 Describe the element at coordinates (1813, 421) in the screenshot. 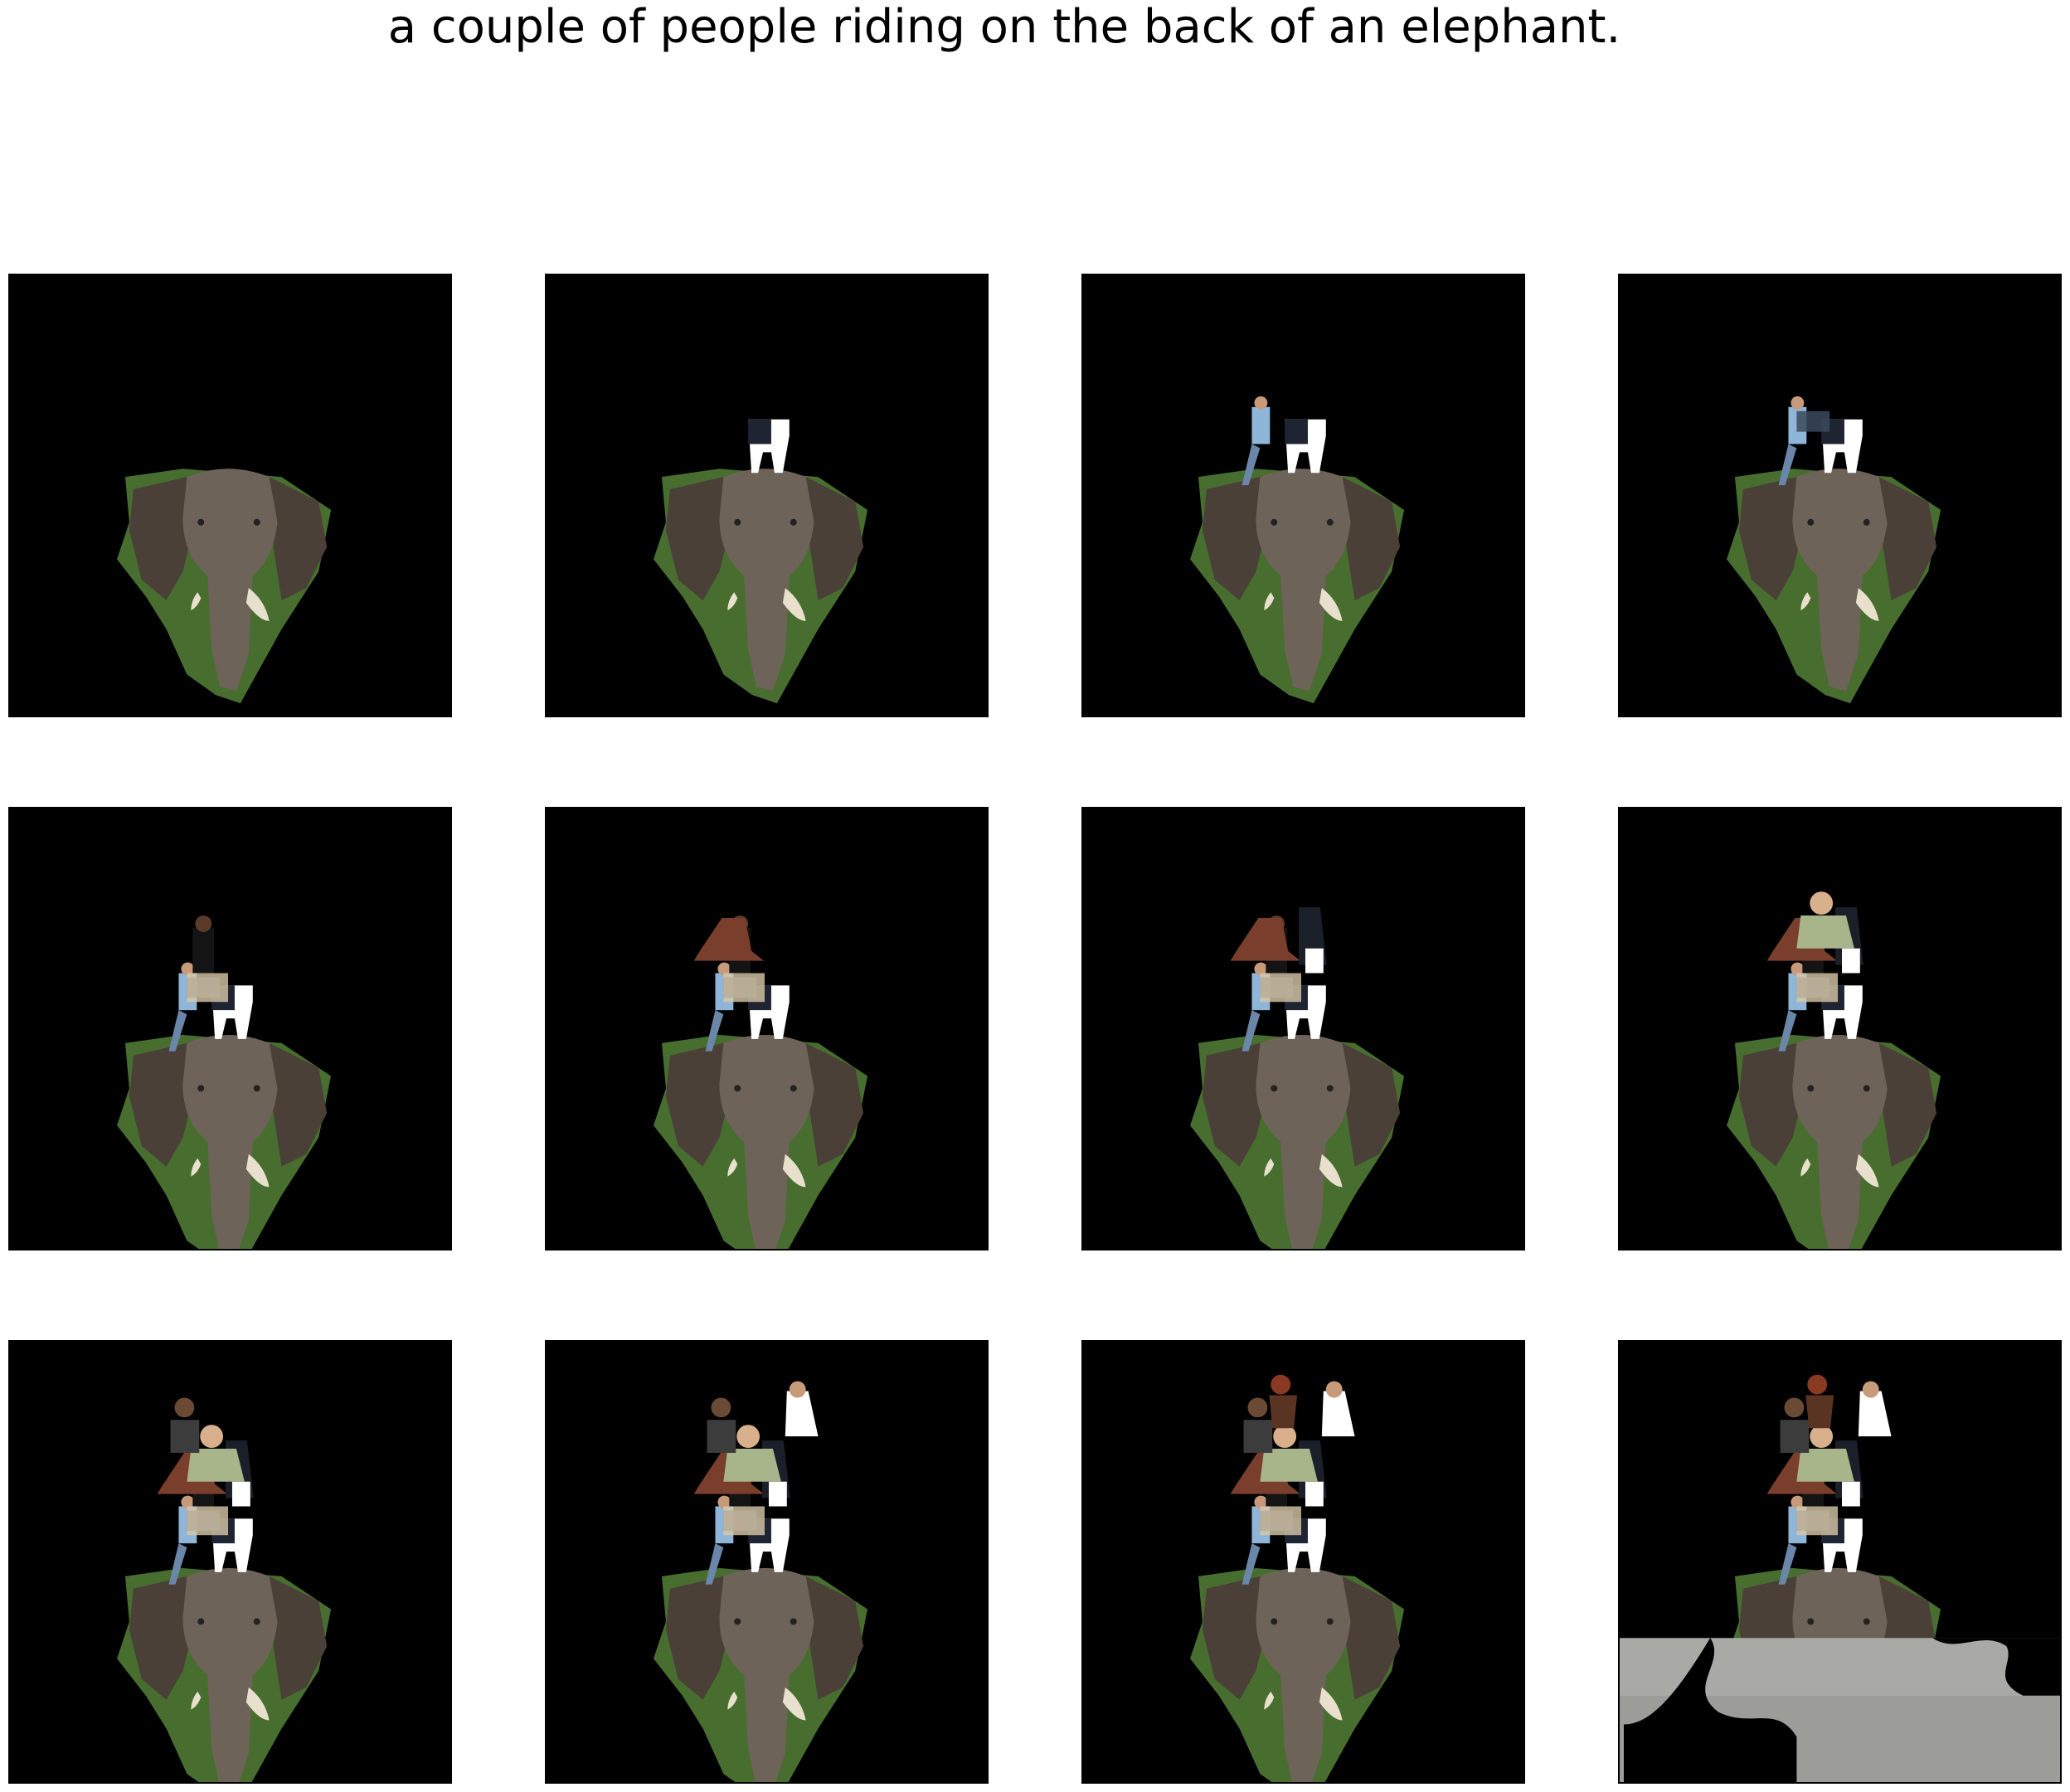

I see `layer-person-c` at that location.